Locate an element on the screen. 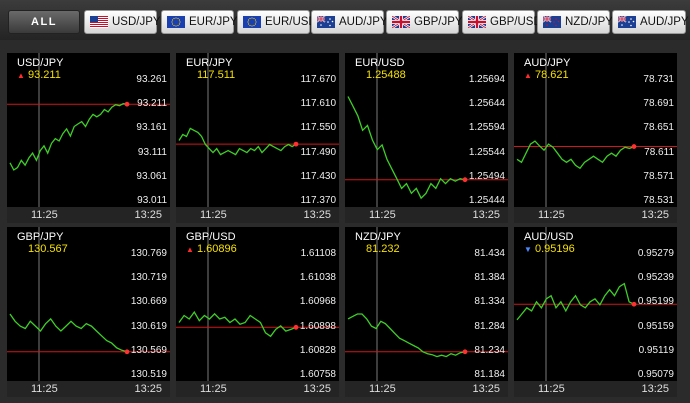 This screenshot has height=403, width=690. tab-gbp-jpy: GBP/JPY is located at coordinates (424, 22).